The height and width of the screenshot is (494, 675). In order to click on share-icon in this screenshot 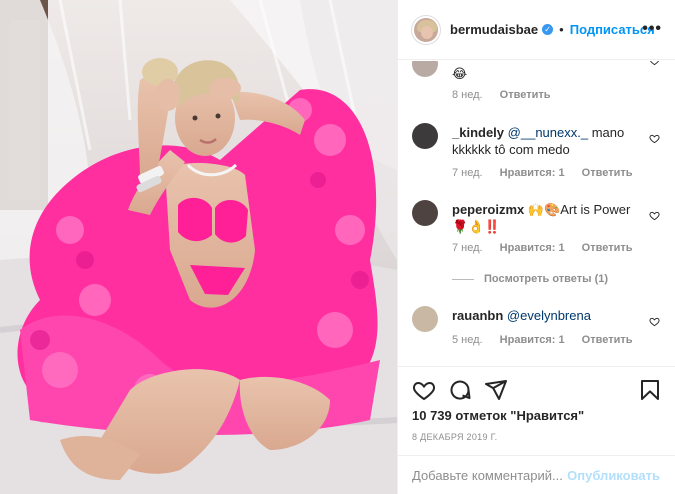, I will do `click(496, 390)`.